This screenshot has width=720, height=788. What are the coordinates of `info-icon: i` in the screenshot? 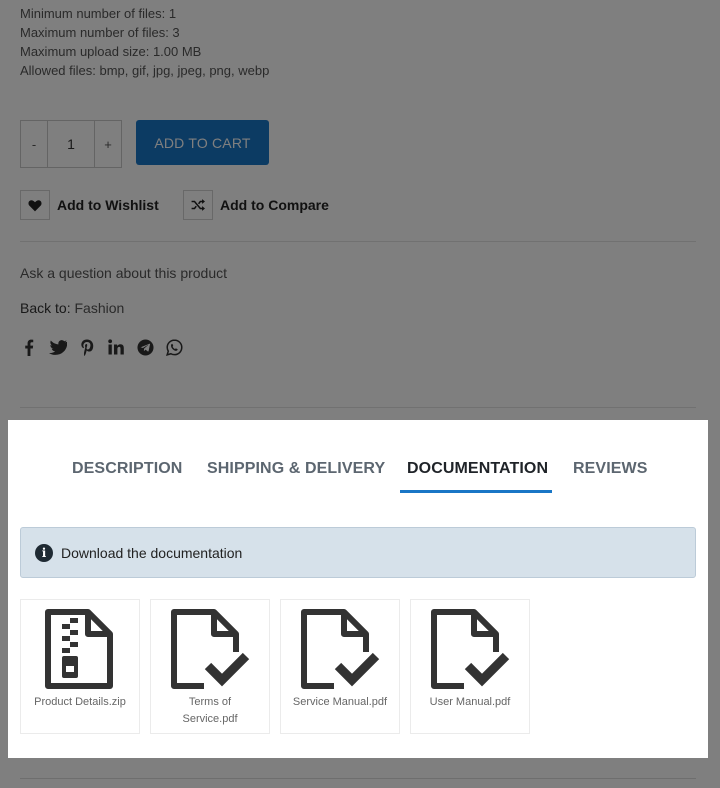 It's located at (44, 552).